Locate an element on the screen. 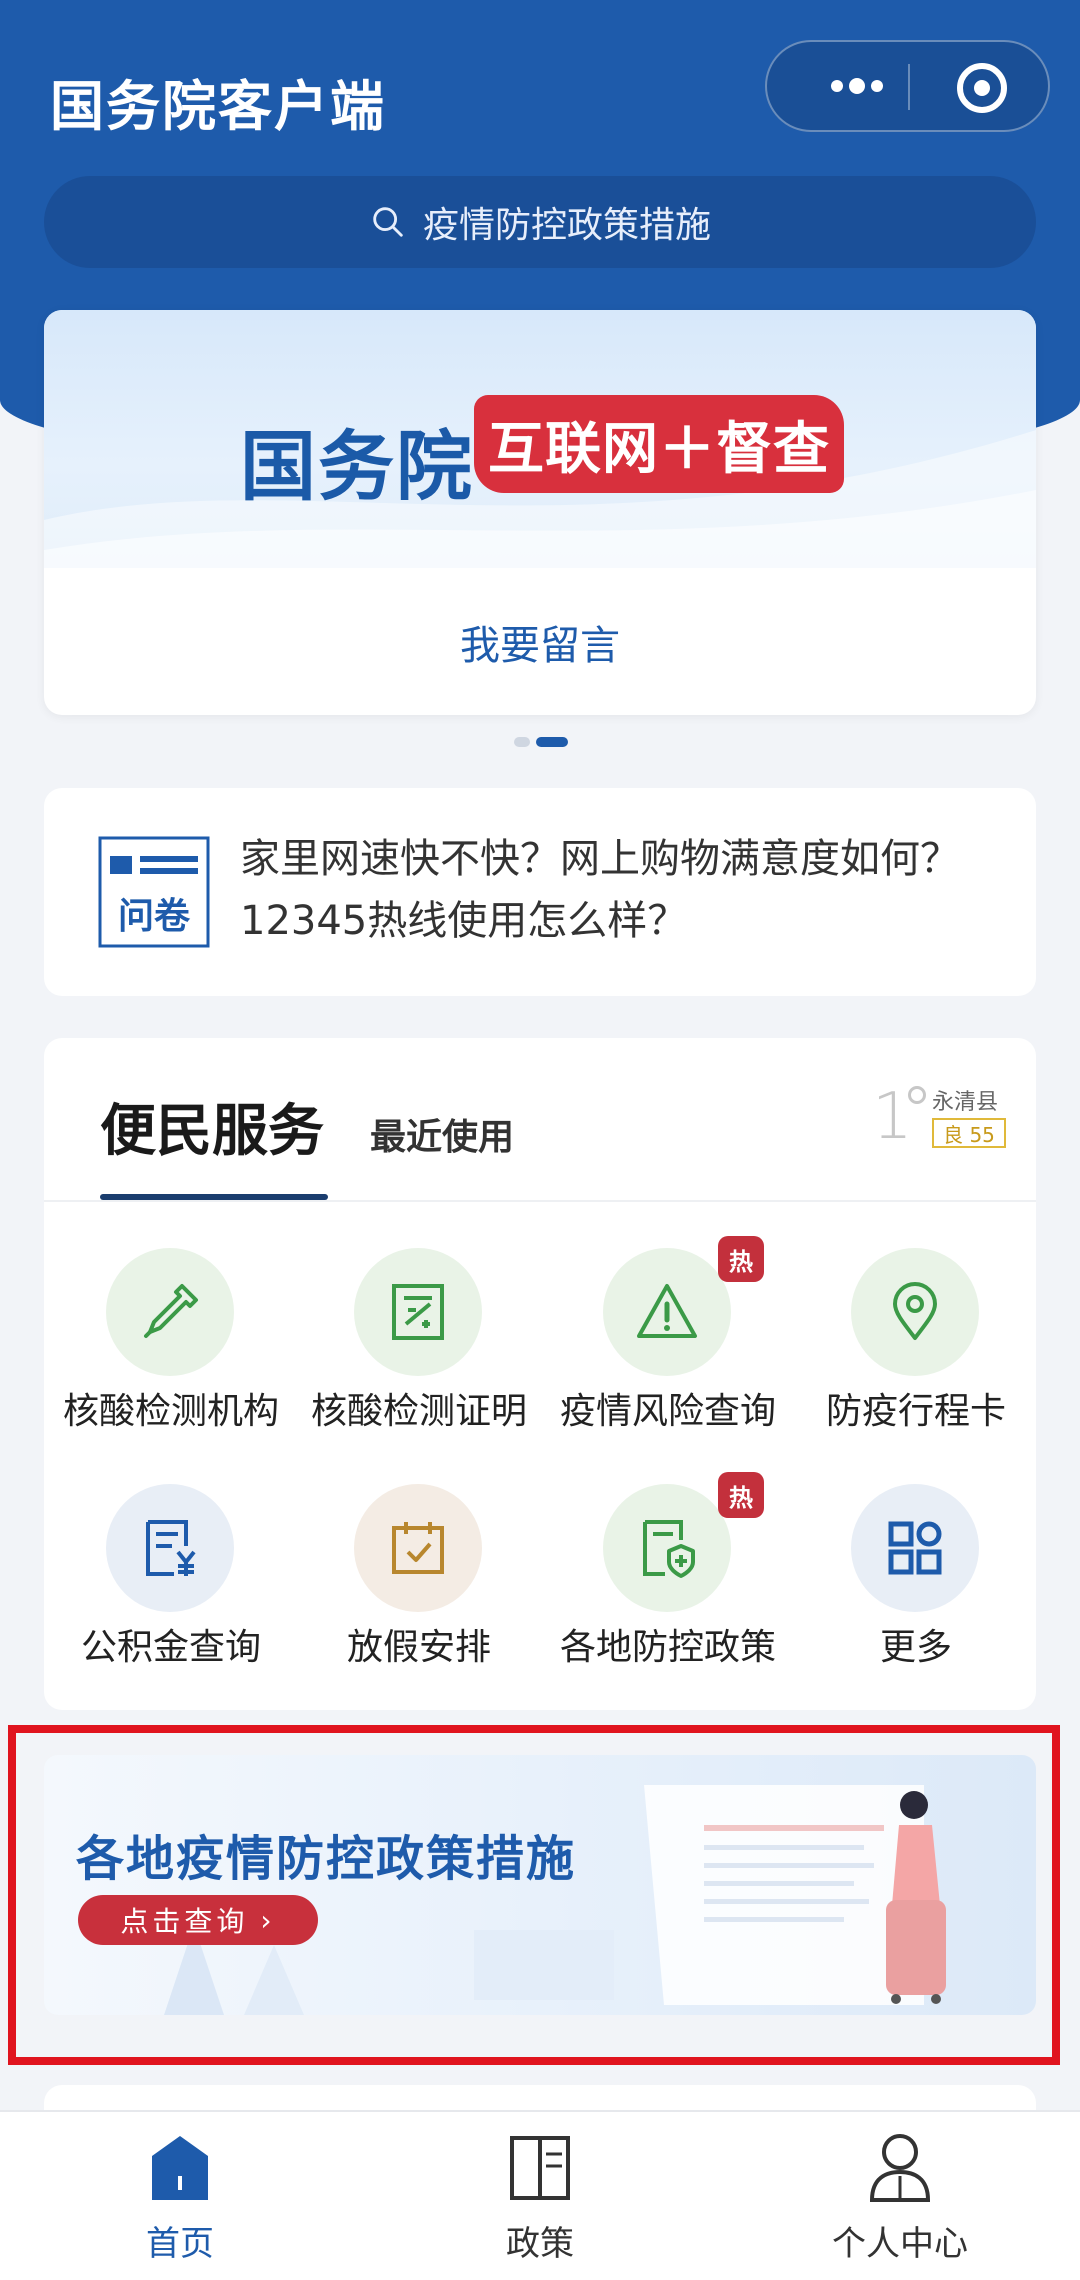 This screenshot has width=1080, height=2280. service-label: 放假安排 is located at coordinates (418, 1647).